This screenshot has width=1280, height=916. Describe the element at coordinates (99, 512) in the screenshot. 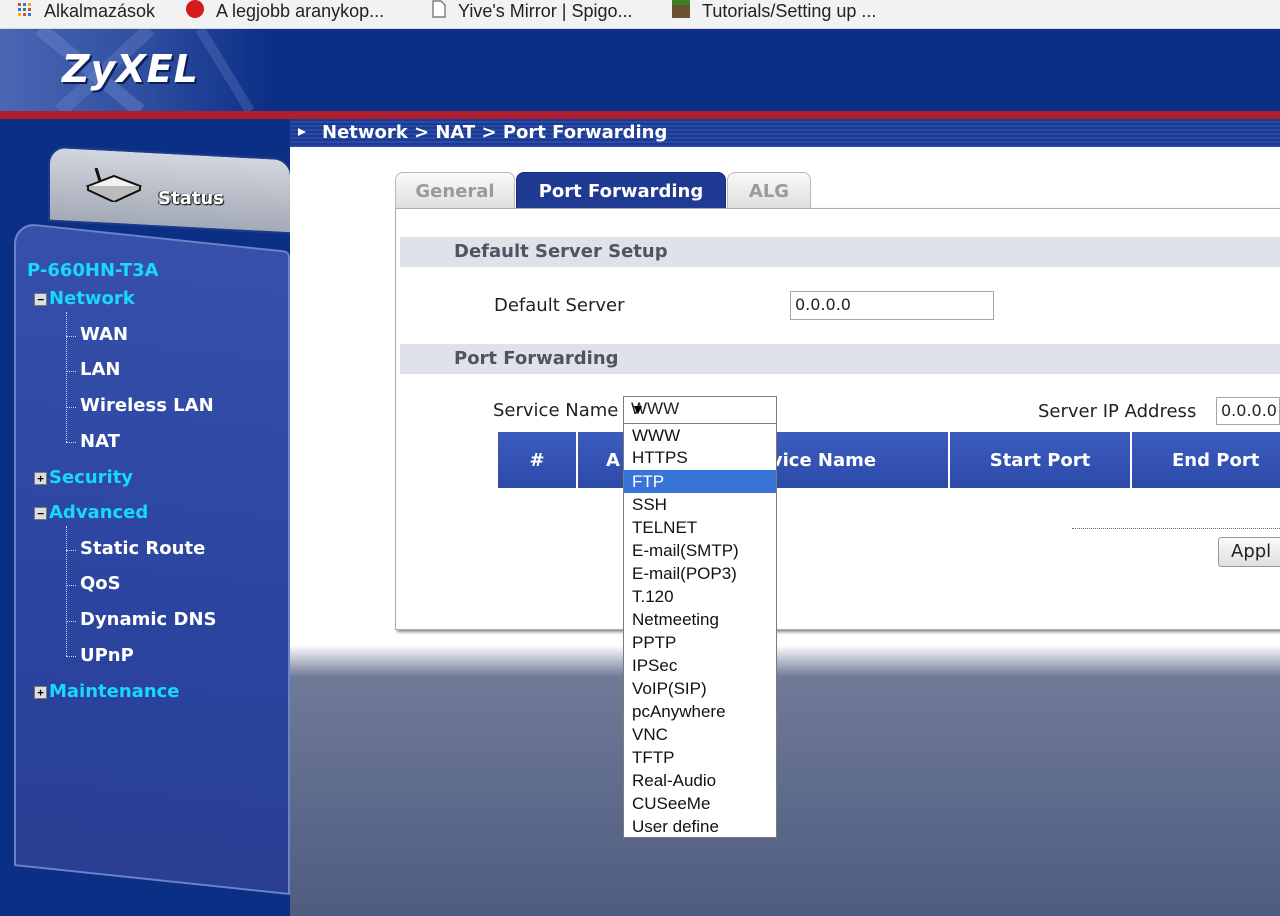

I see `sidebar-group-label: Advanced` at that location.